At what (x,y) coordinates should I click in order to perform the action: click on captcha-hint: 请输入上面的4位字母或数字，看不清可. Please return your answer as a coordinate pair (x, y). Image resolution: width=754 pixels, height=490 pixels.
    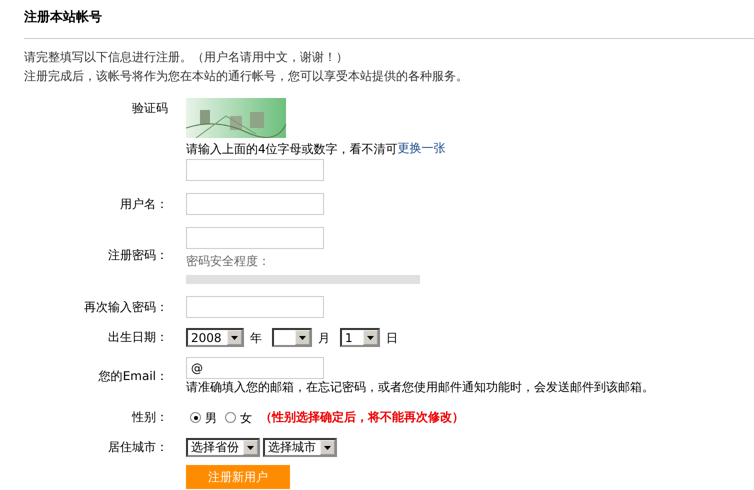
    Looking at the image, I should click on (292, 148).